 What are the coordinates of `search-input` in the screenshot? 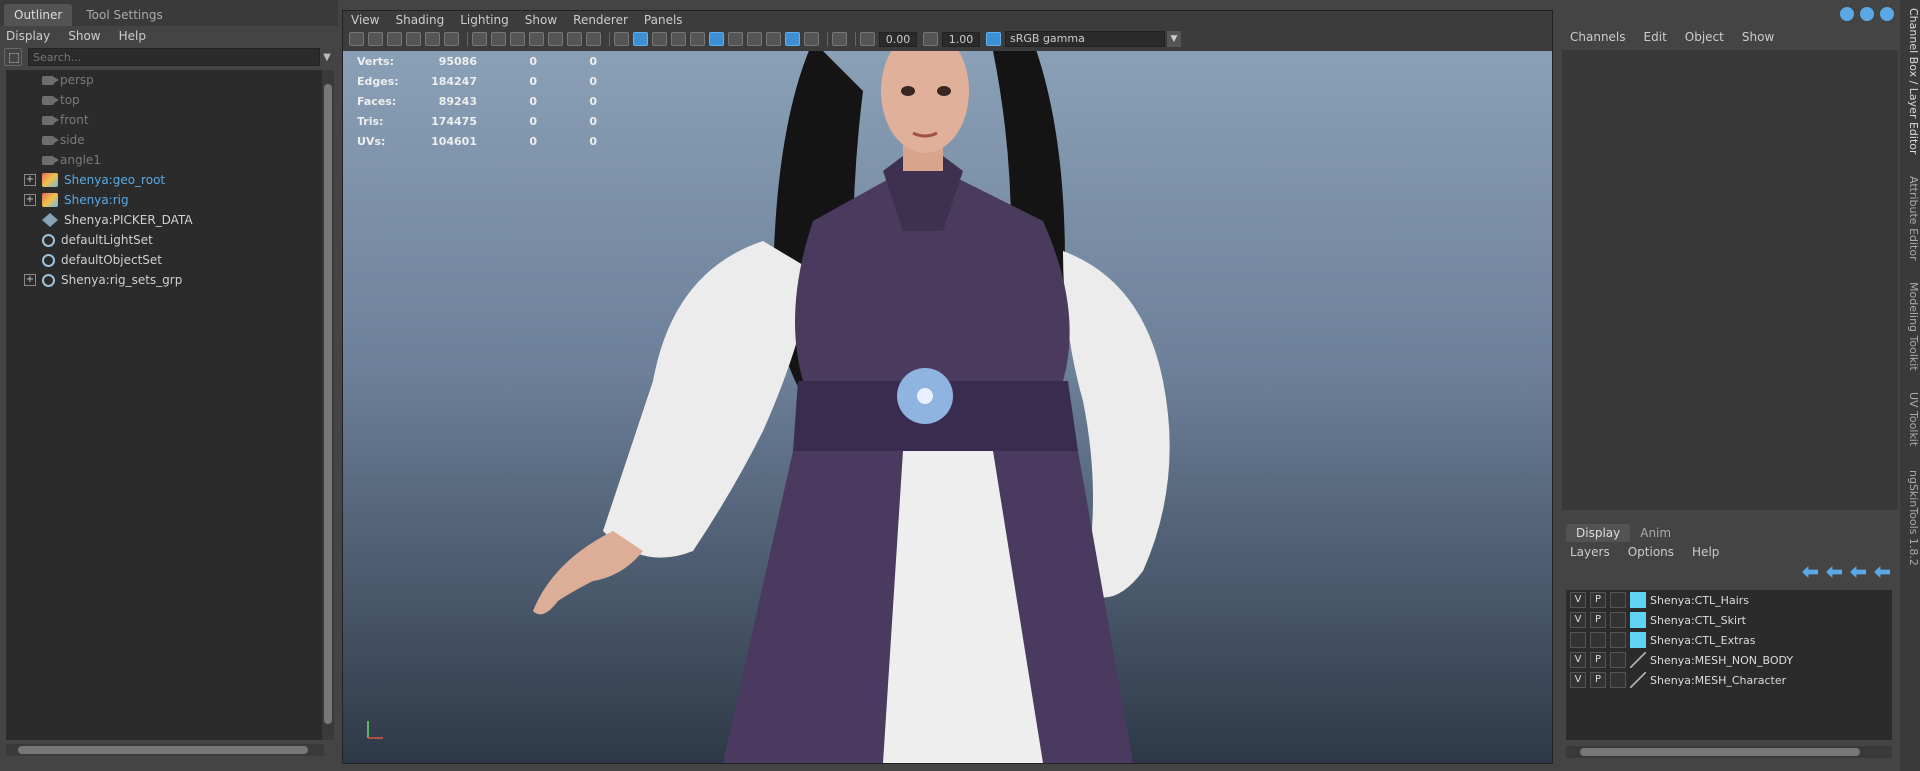 It's located at (174, 57).